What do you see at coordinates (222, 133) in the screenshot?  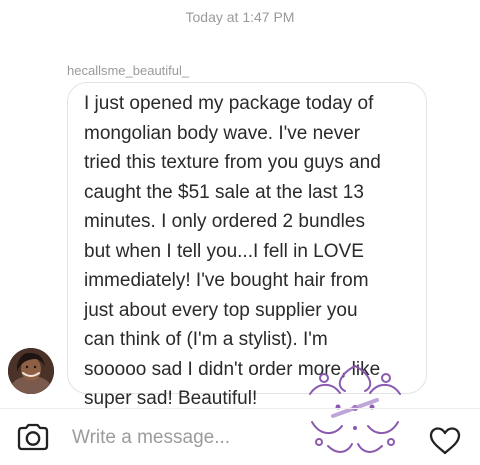 I see `message-line: mongolian body wave. I've never` at bounding box center [222, 133].